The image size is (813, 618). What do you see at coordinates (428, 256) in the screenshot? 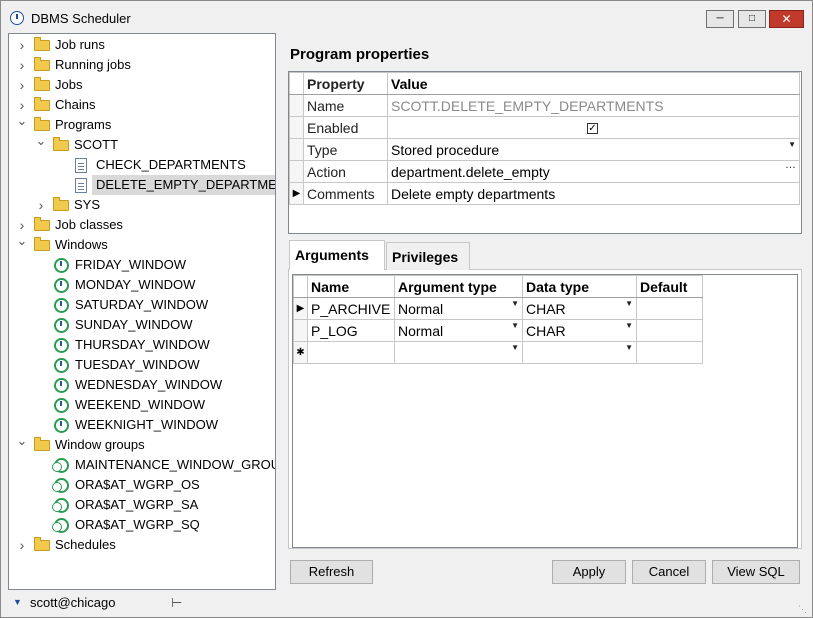
I see `tab-privileges: Privileges` at bounding box center [428, 256].